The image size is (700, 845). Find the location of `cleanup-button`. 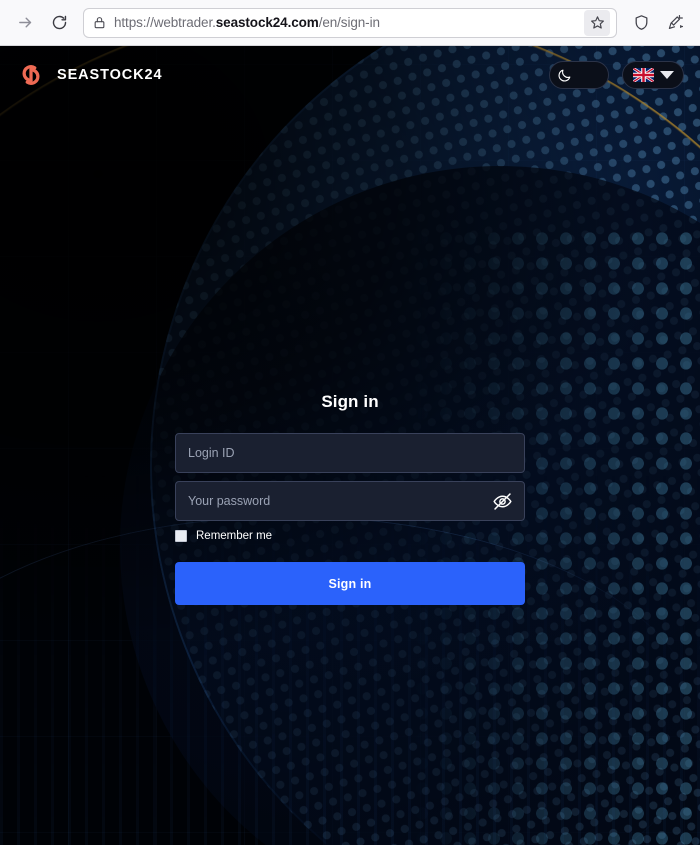

cleanup-button is located at coordinates (675, 23).